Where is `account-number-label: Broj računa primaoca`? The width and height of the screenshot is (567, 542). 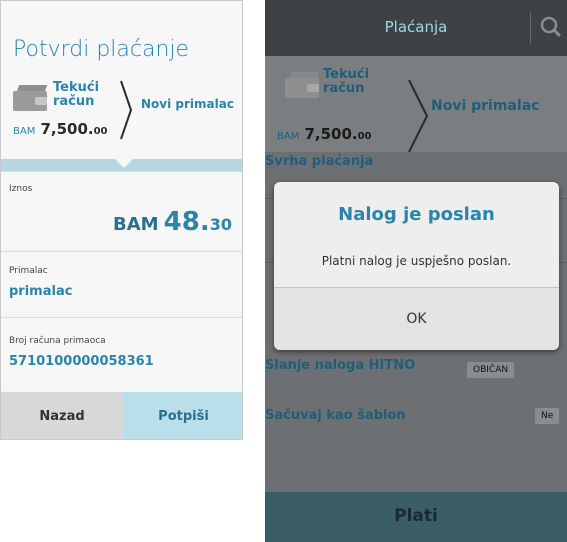 account-number-label: Broj računa primaoca is located at coordinates (57, 341).